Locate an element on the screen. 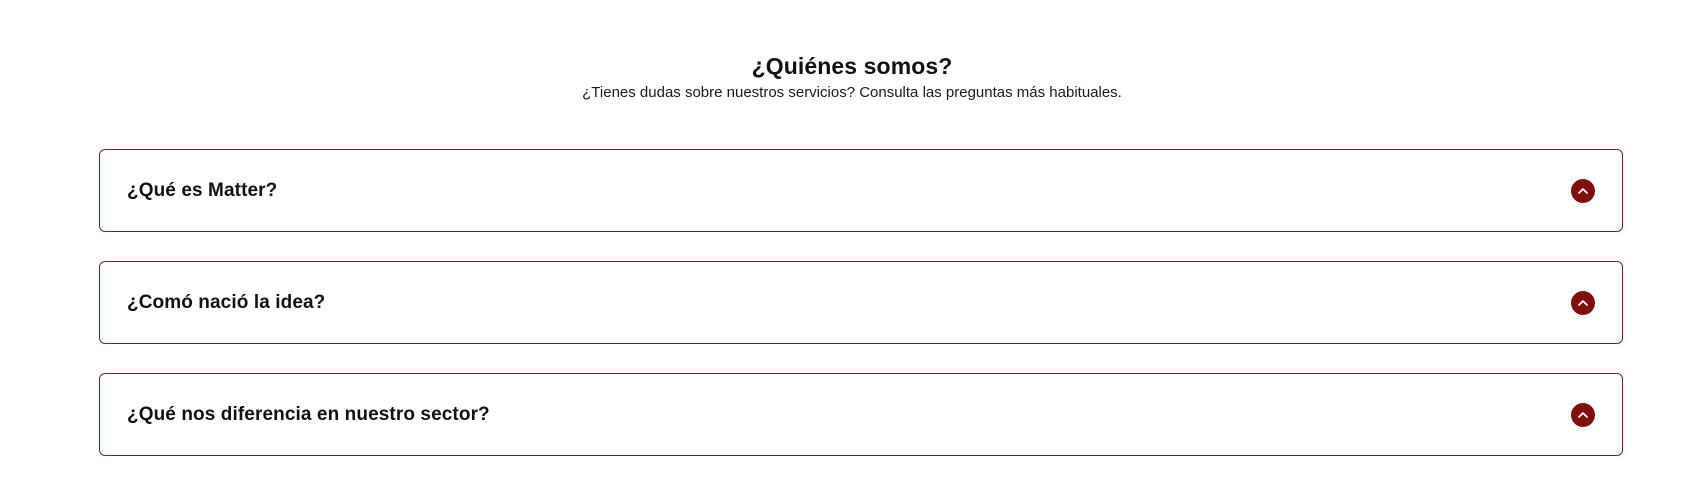 The width and height of the screenshot is (1704, 500). faq-item-what-is-matter: ¿Qué es Matter? is located at coordinates (861, 190).